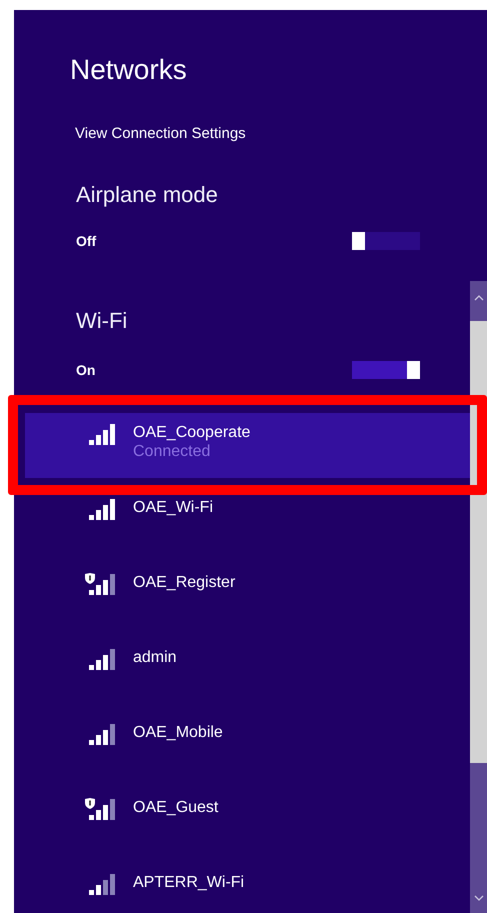  I want to click on chevron-up-icon, so click(479, 298).